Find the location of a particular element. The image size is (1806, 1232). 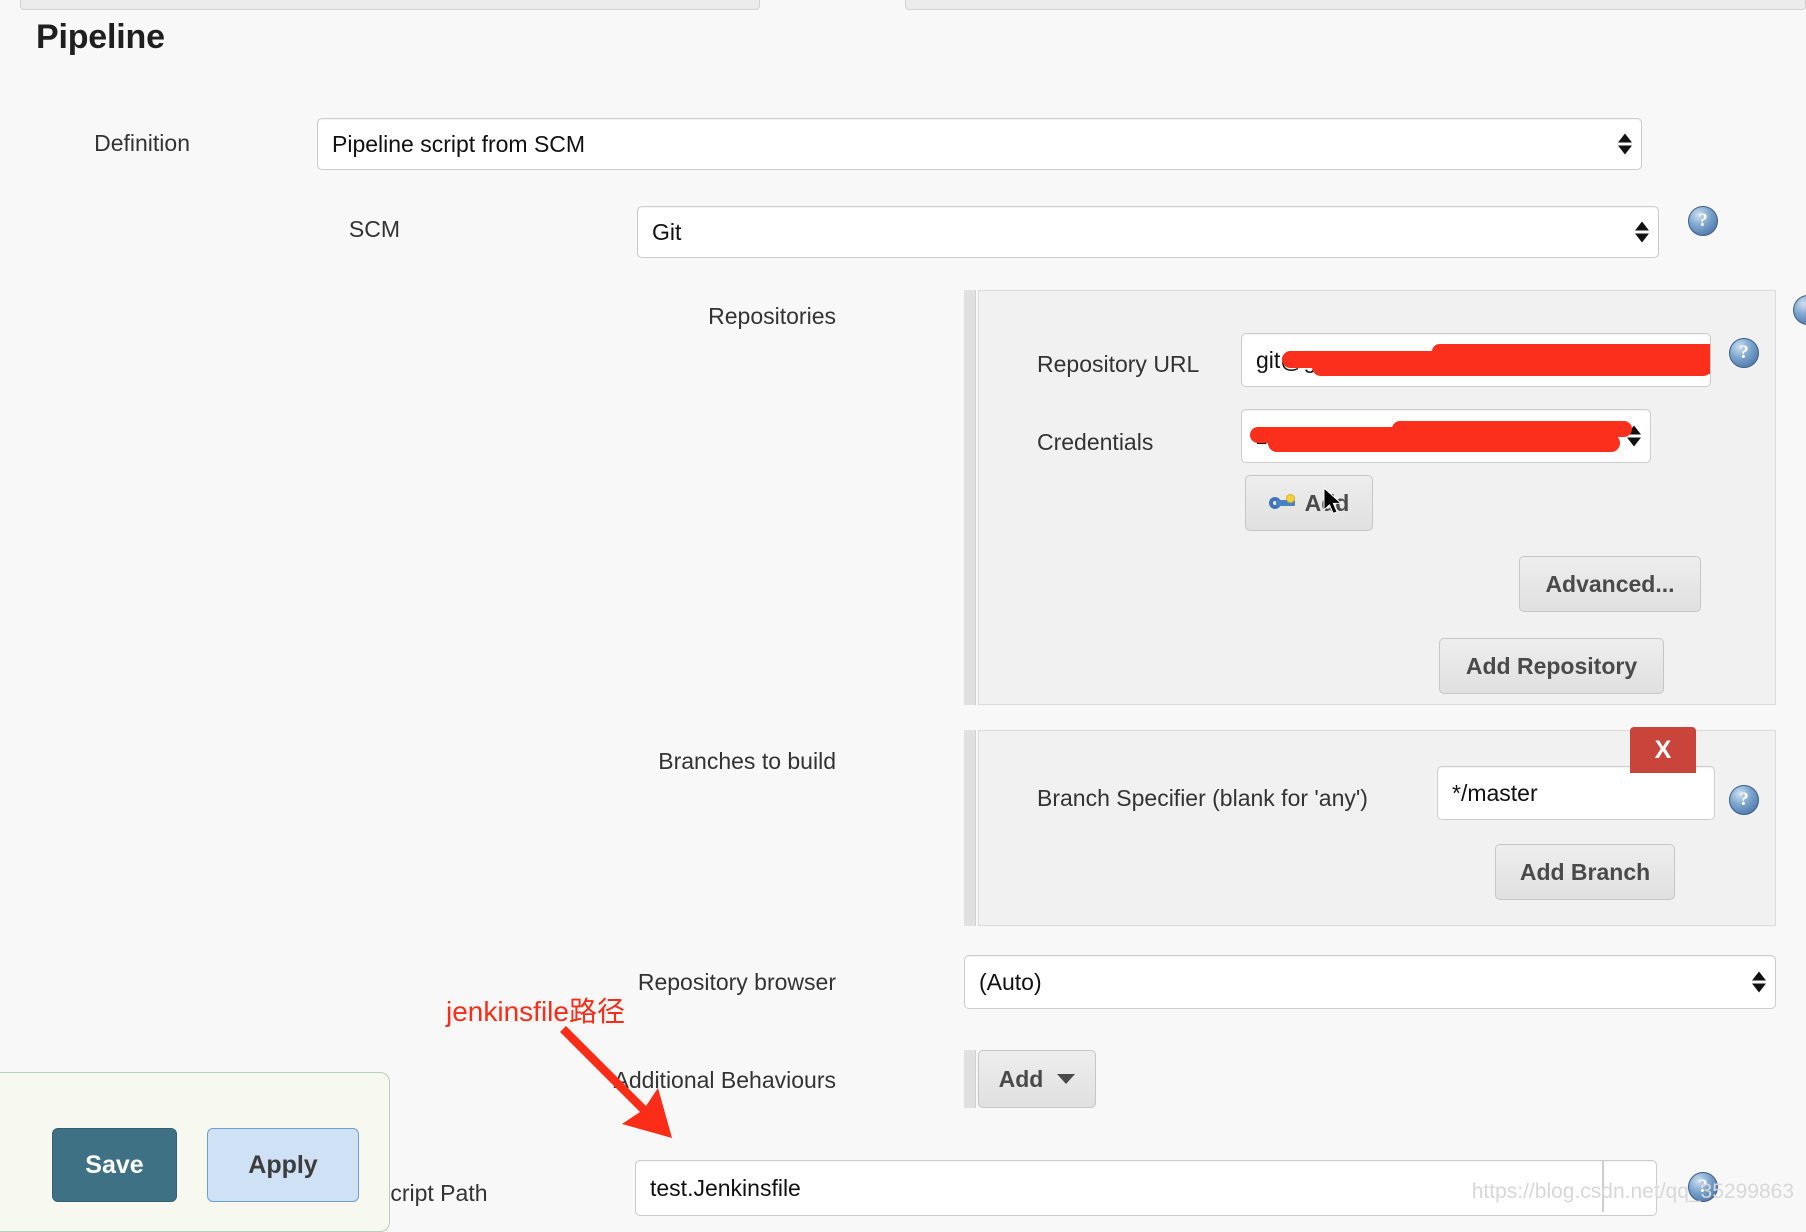

repositories-label: Repositories is located at coordinates (772, 316).